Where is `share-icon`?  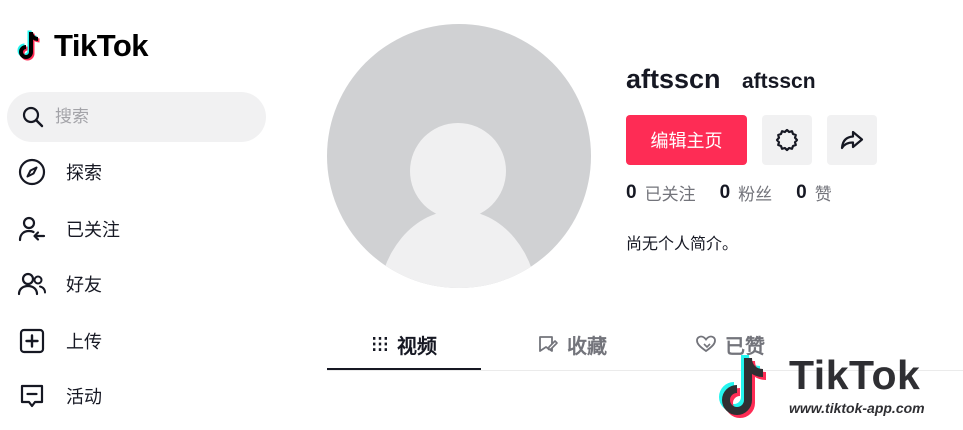 share-icon is located at coordinates (852, 140).